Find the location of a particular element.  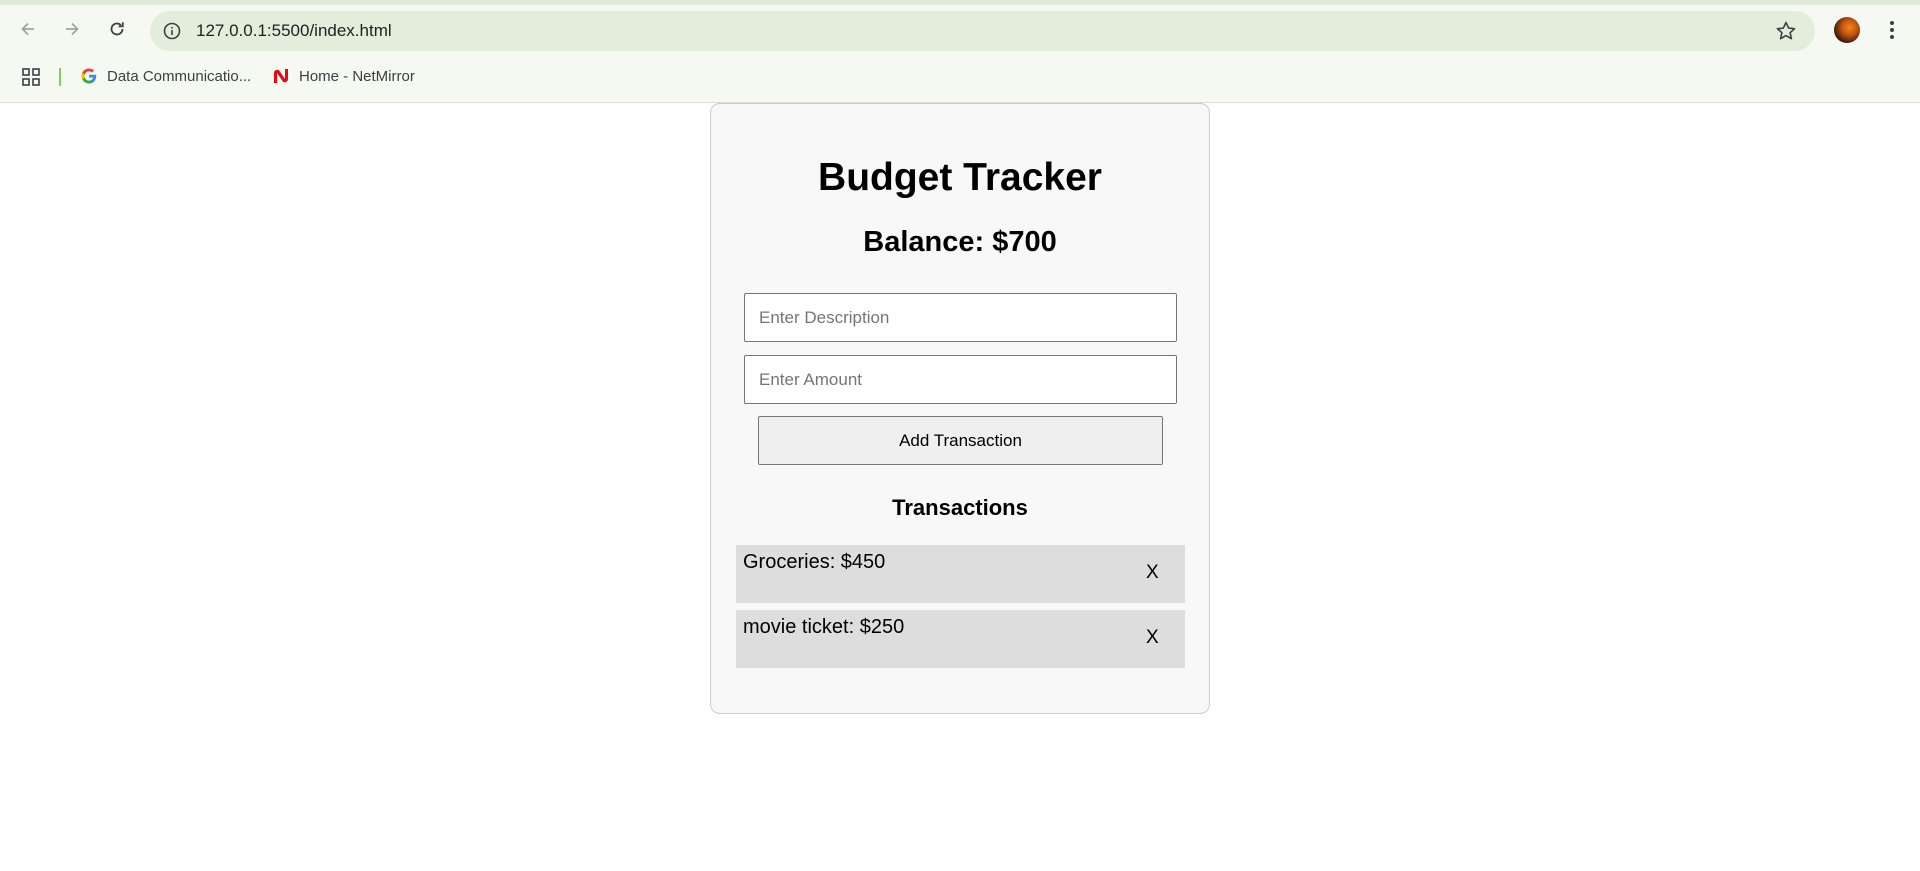

address-bar: 127.0.0.1:5500/index.html is located at coordinates (982, 31).